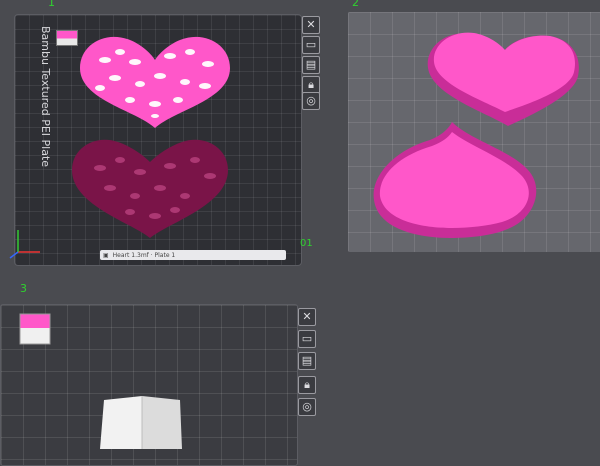 This screenshot has width=600, height=466. I want to click on layout-icon: ▤, so click(307, 361).